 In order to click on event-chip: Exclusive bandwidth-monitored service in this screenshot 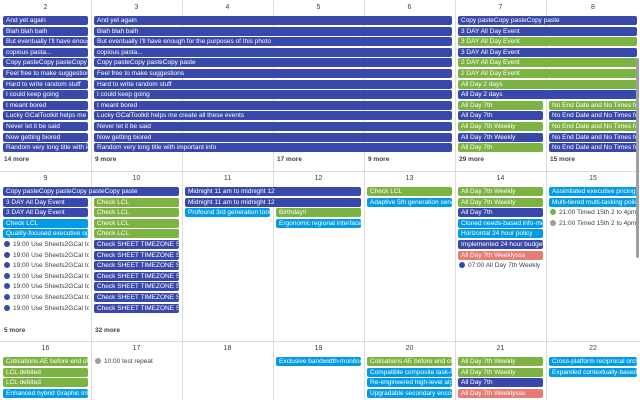, I will do `click(318, 361)`.